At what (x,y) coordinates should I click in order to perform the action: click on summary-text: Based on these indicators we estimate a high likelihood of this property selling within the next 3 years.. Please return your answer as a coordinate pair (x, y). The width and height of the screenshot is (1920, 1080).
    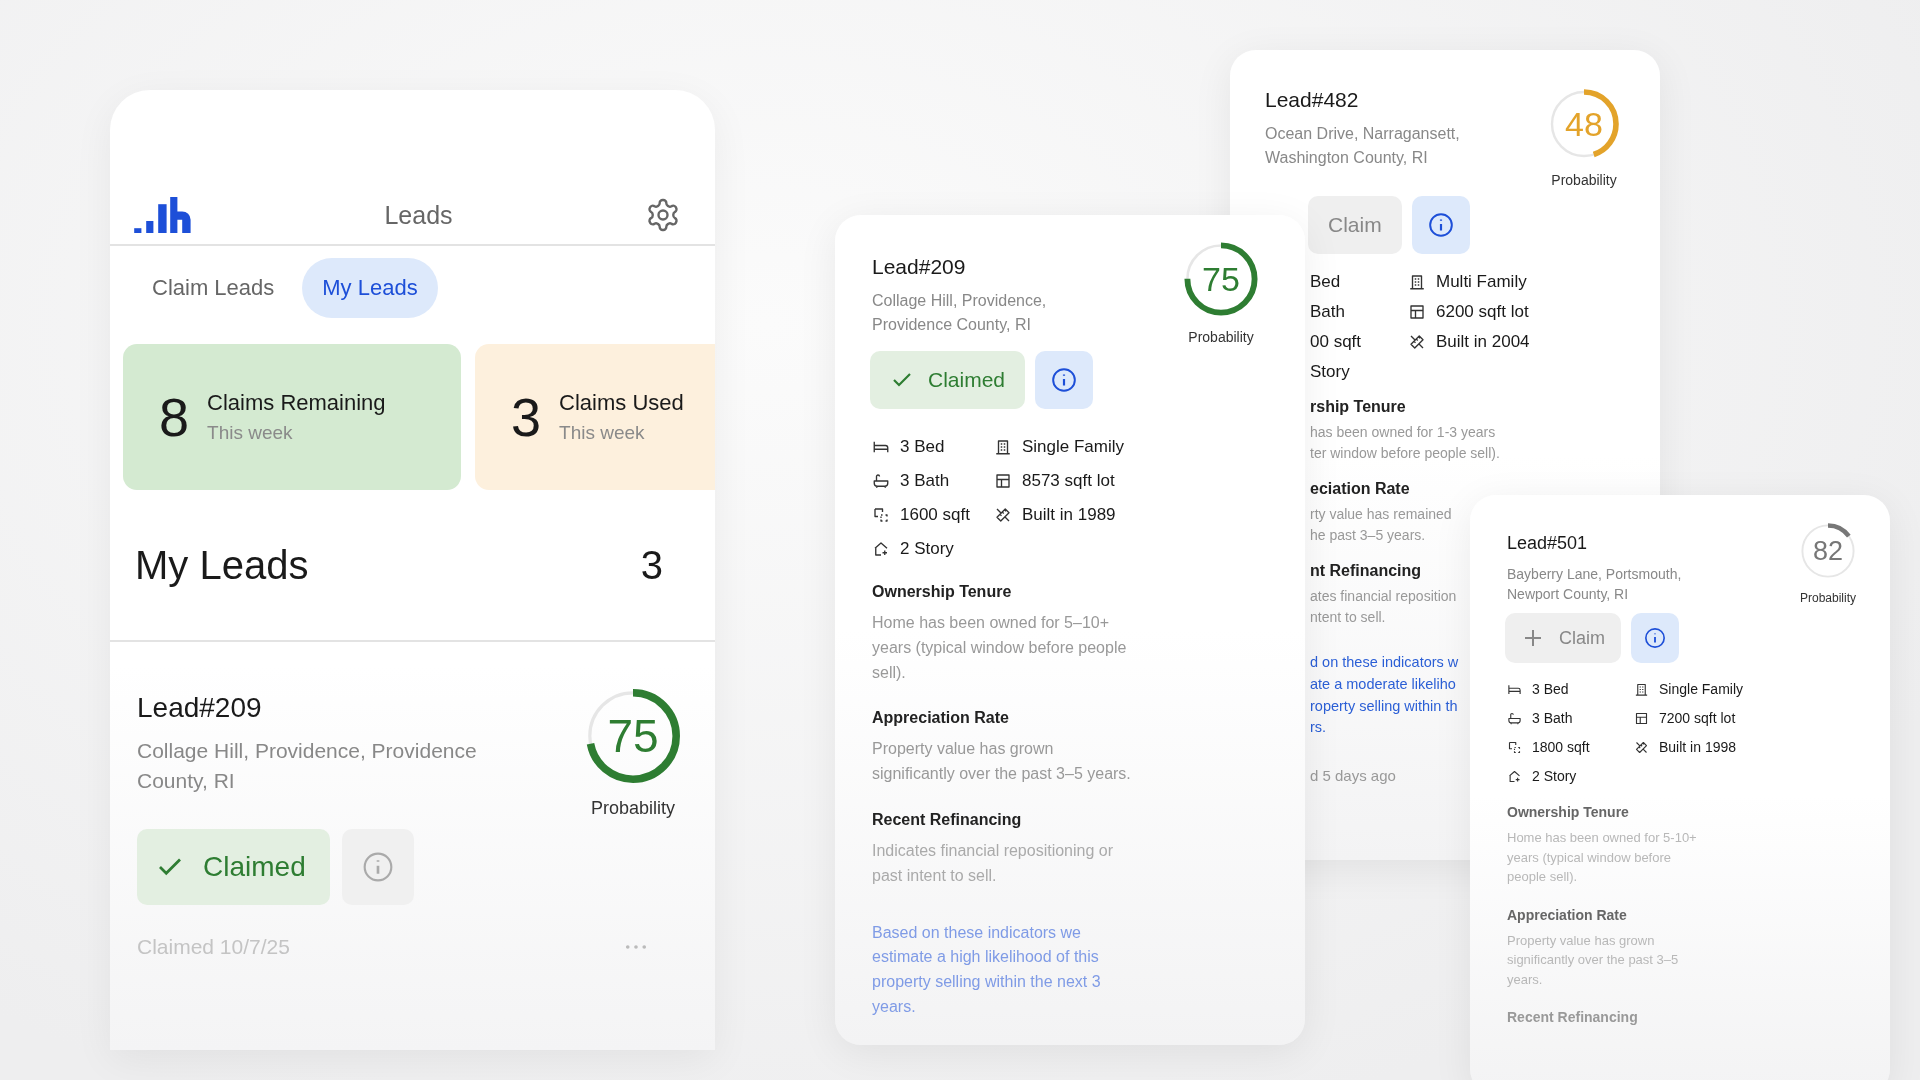
    Looking at the image, I should click on (987, 969).